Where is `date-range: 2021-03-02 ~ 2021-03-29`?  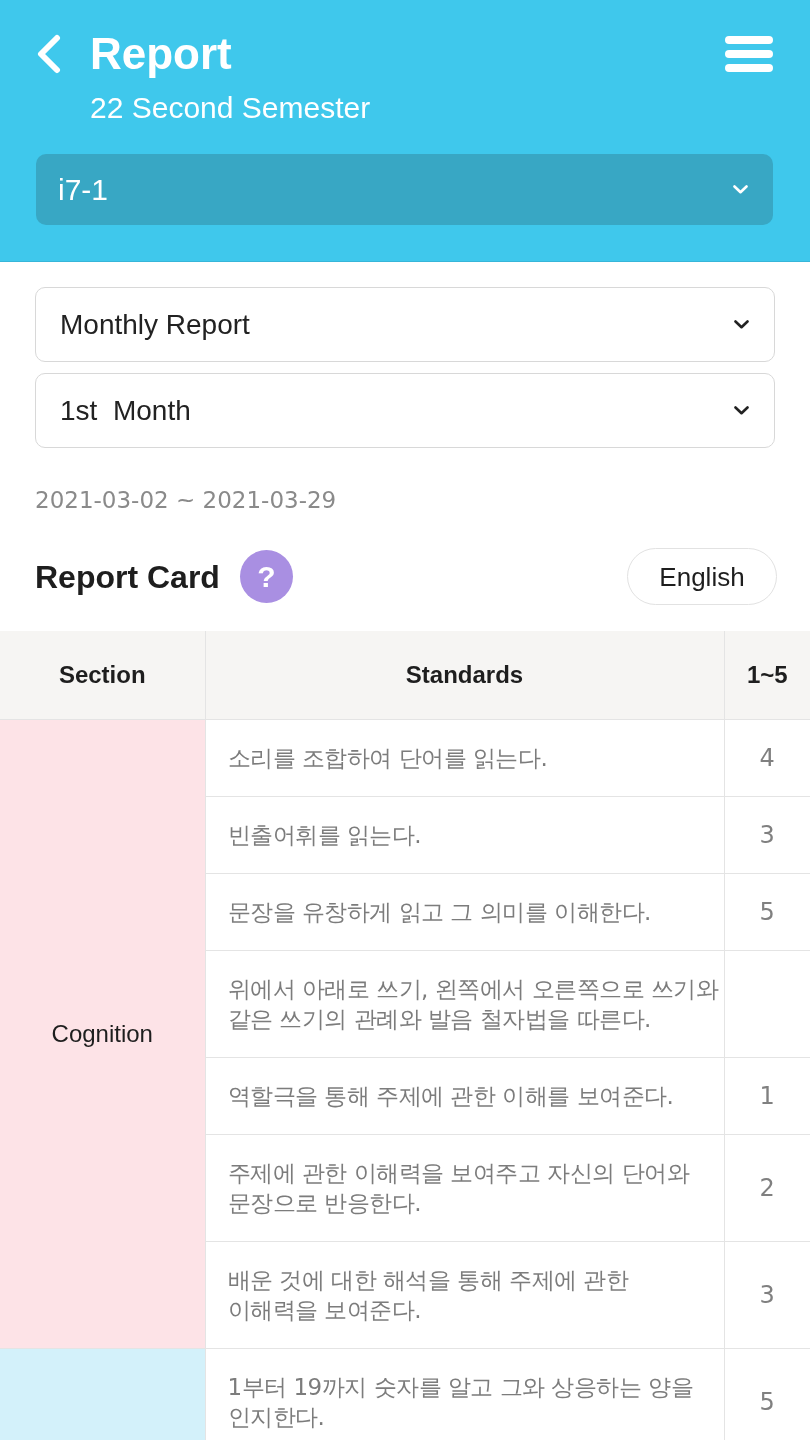
date-range: 2021-03-02 ~ 2021-03-29 is located at coordinates (186, 500).